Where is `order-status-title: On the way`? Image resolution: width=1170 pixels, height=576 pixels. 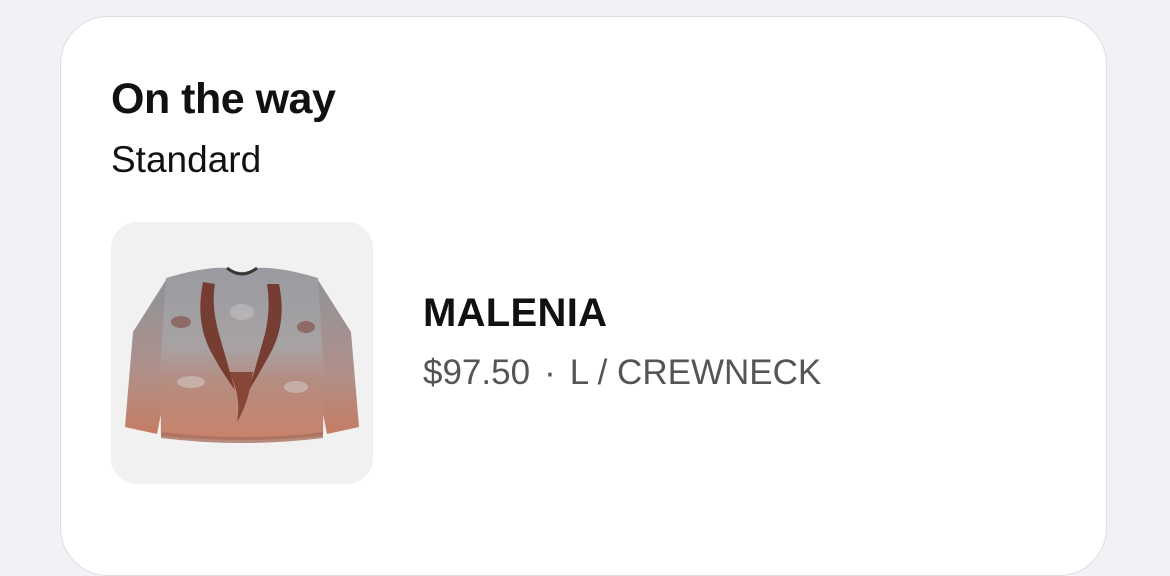
order-status-title: On the way is located at coordinates (223, 99).